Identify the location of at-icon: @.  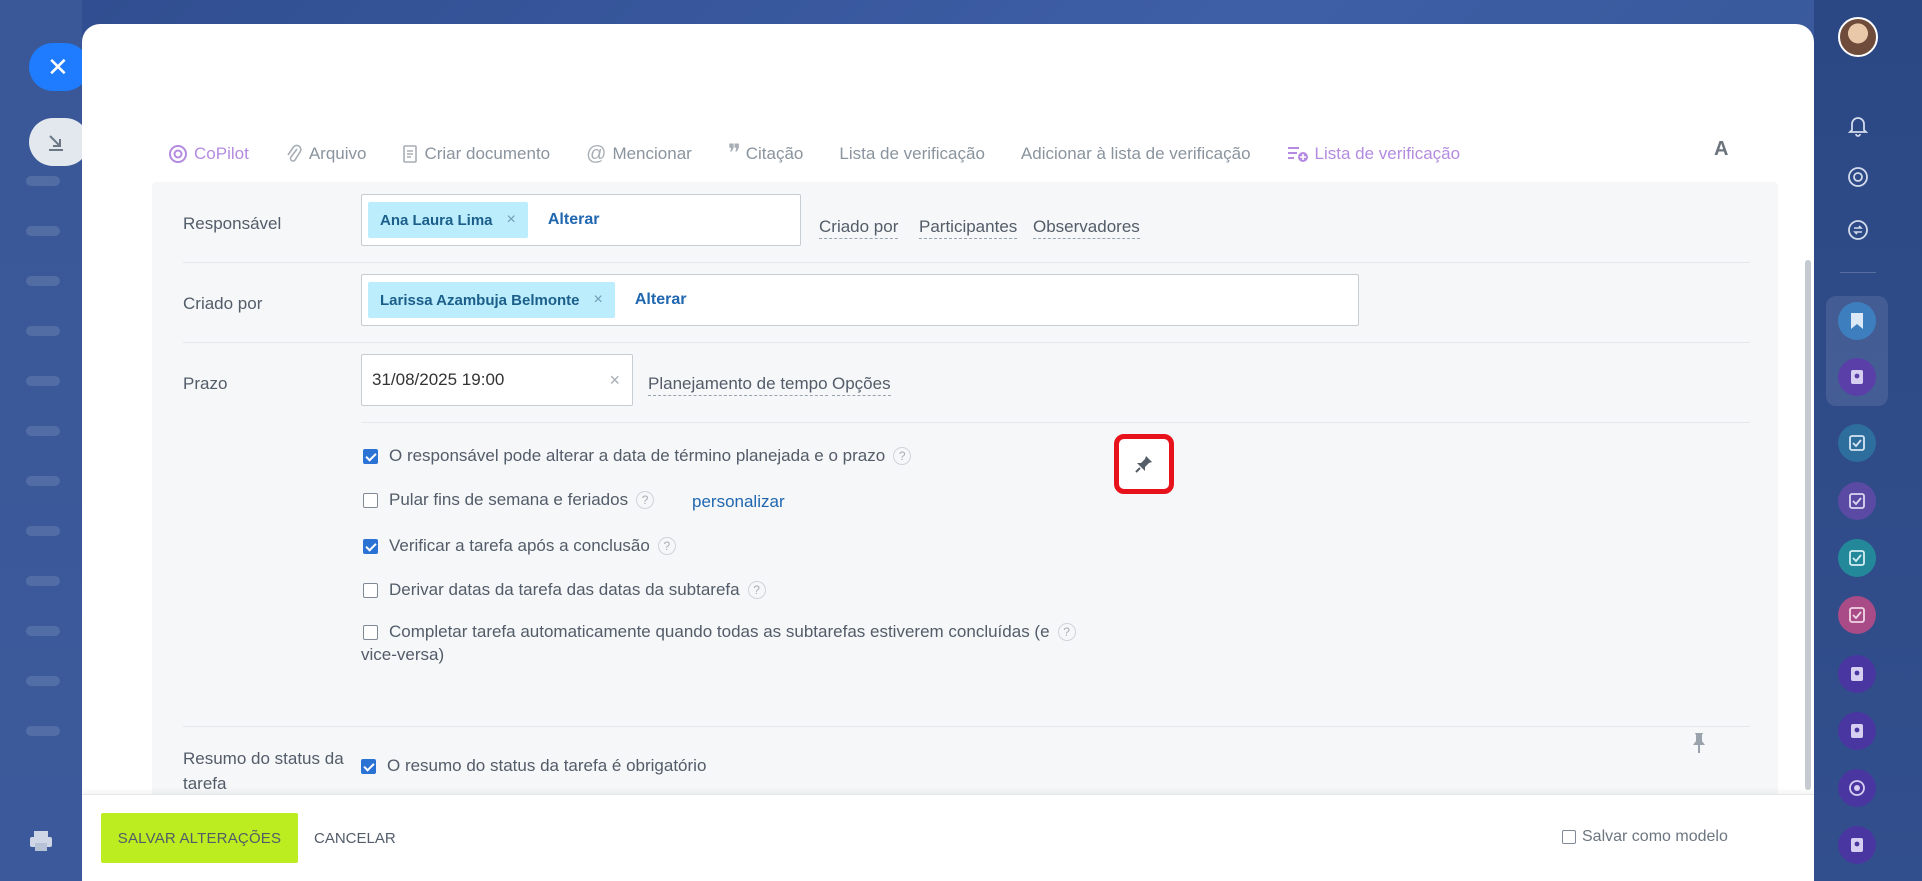
(596, 153).